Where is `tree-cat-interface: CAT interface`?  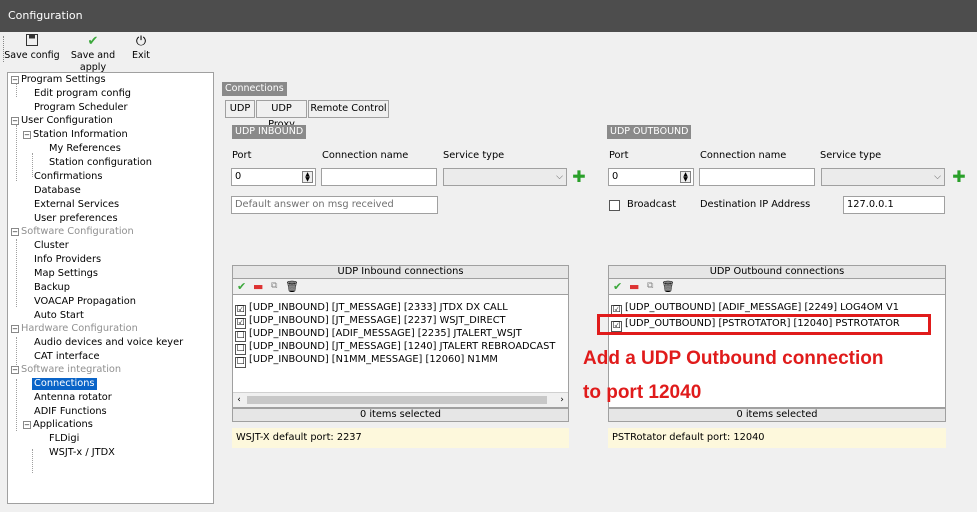
tree-cat-interface: CAT interface is located at coordinates (67, 357).